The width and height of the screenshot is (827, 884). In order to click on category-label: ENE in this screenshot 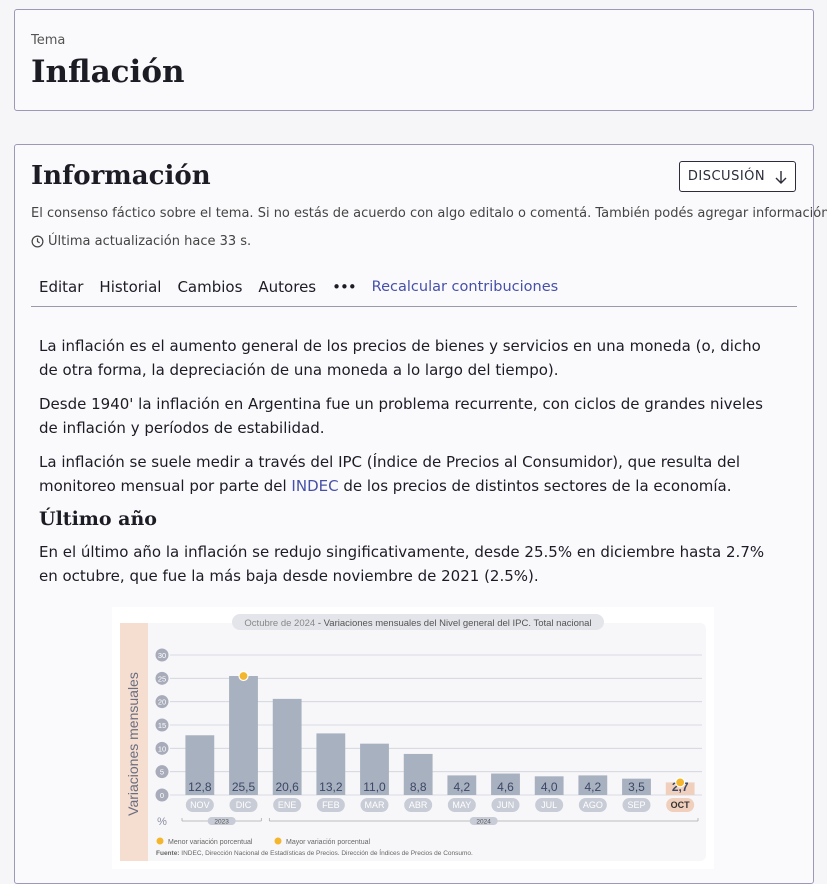, I will do `click(287, 805)`.